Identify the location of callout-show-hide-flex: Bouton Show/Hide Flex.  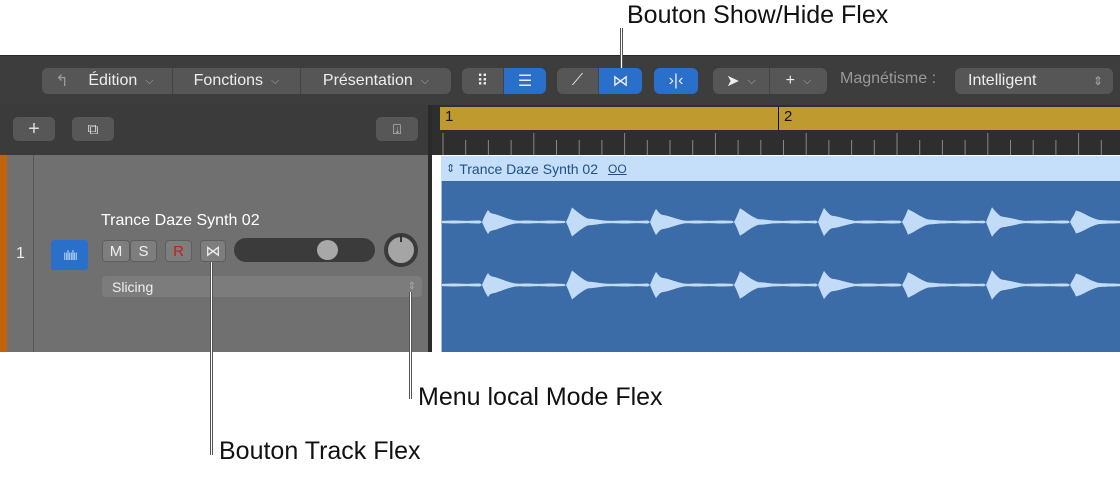
(758, 15).